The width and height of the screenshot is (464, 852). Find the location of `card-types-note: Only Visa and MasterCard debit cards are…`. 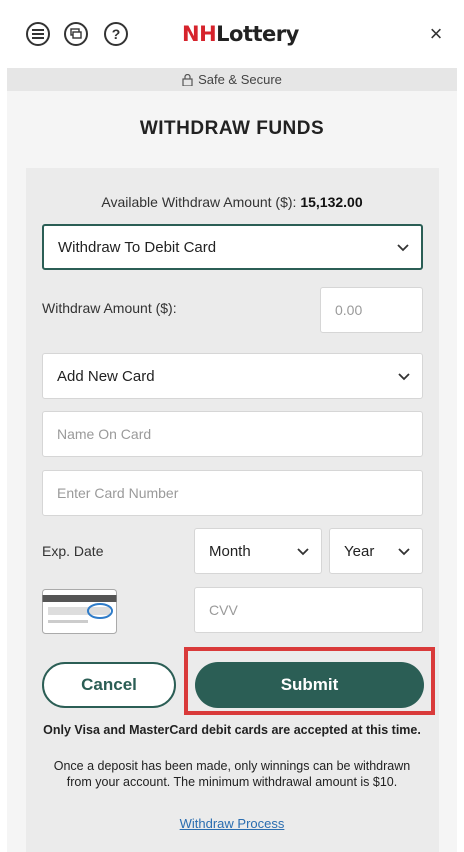

card-types-note: Only Visa and MasterCard debit cards are… is located at coordinates (232, 730).